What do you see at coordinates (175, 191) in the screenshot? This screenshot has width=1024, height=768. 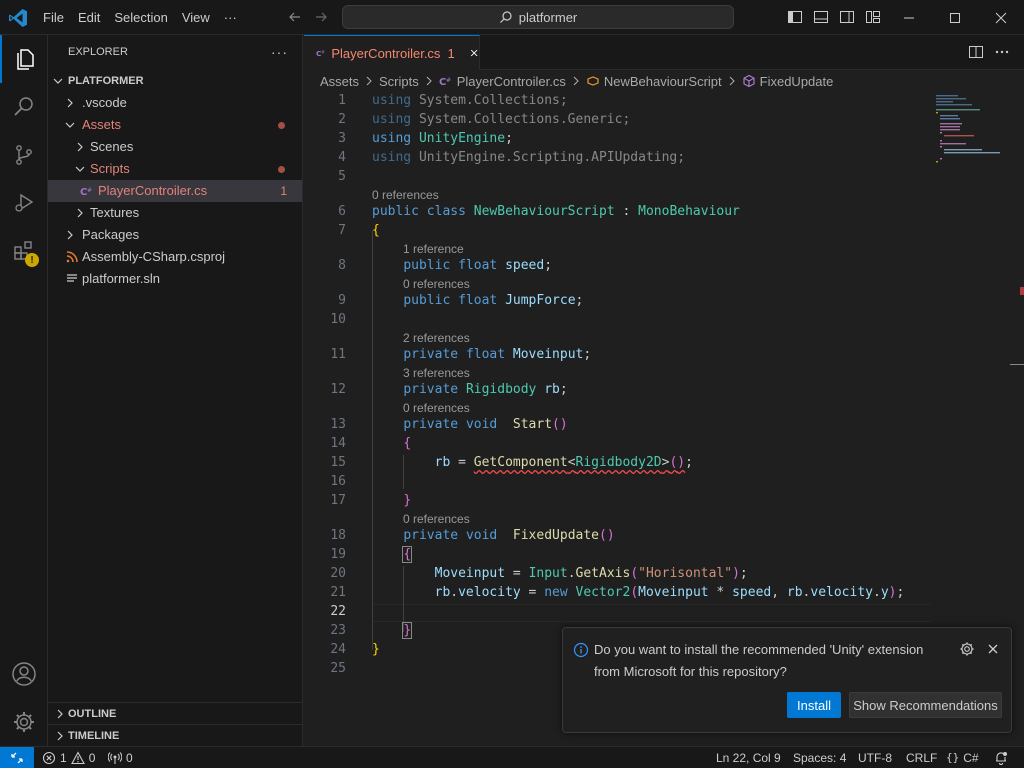 I see `tree-item-playercontroiler: C # PlayerControiler.cs 1` at bounding box center [175, 191].